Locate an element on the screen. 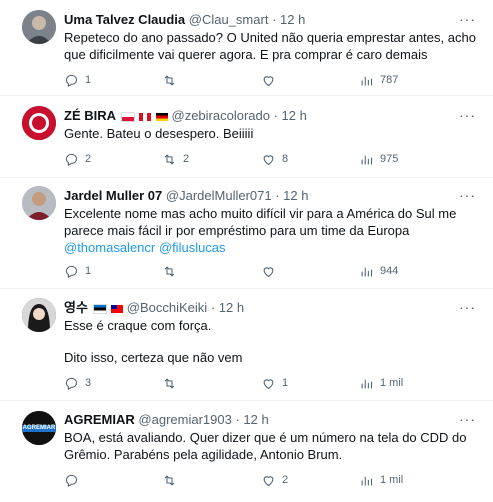  reply-count: 2 is located at coordinates (88, 159).